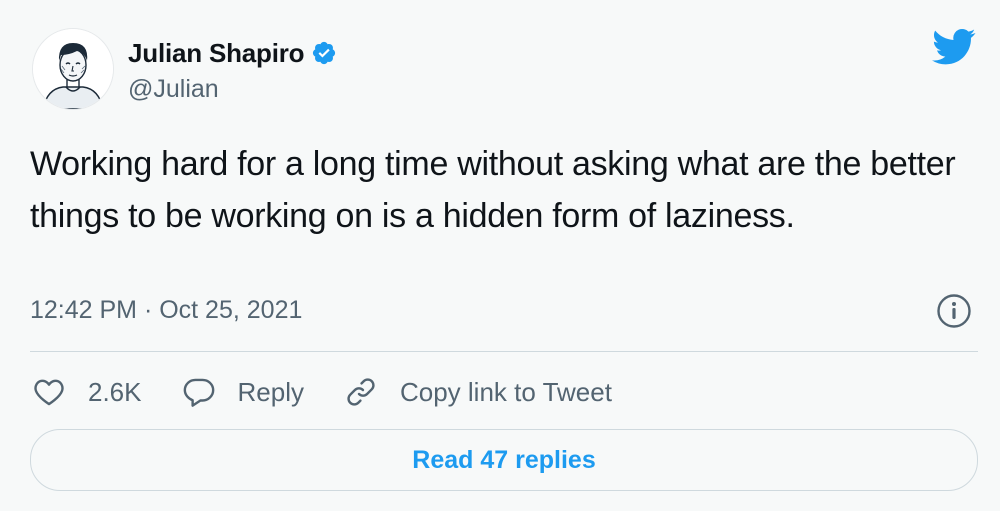 This screenshot has width=1000, height=511. Describe the element at coordinates (505, 391) in the screenshot. I see `copy-link-label: Copy link to Tweet` at that location.